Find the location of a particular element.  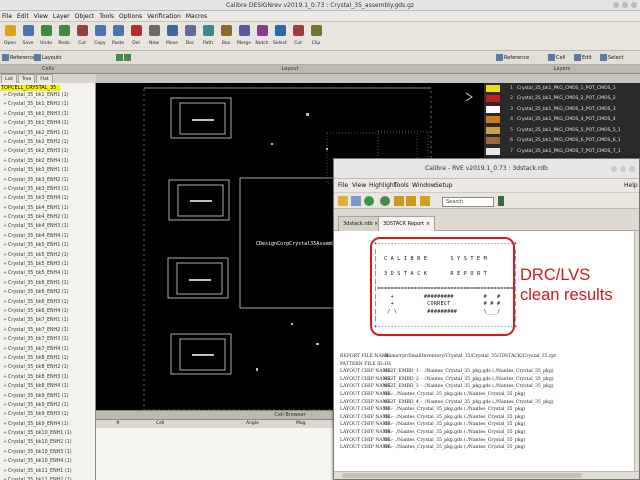

forward-arrow-icon is located at coordinates (127, 57).